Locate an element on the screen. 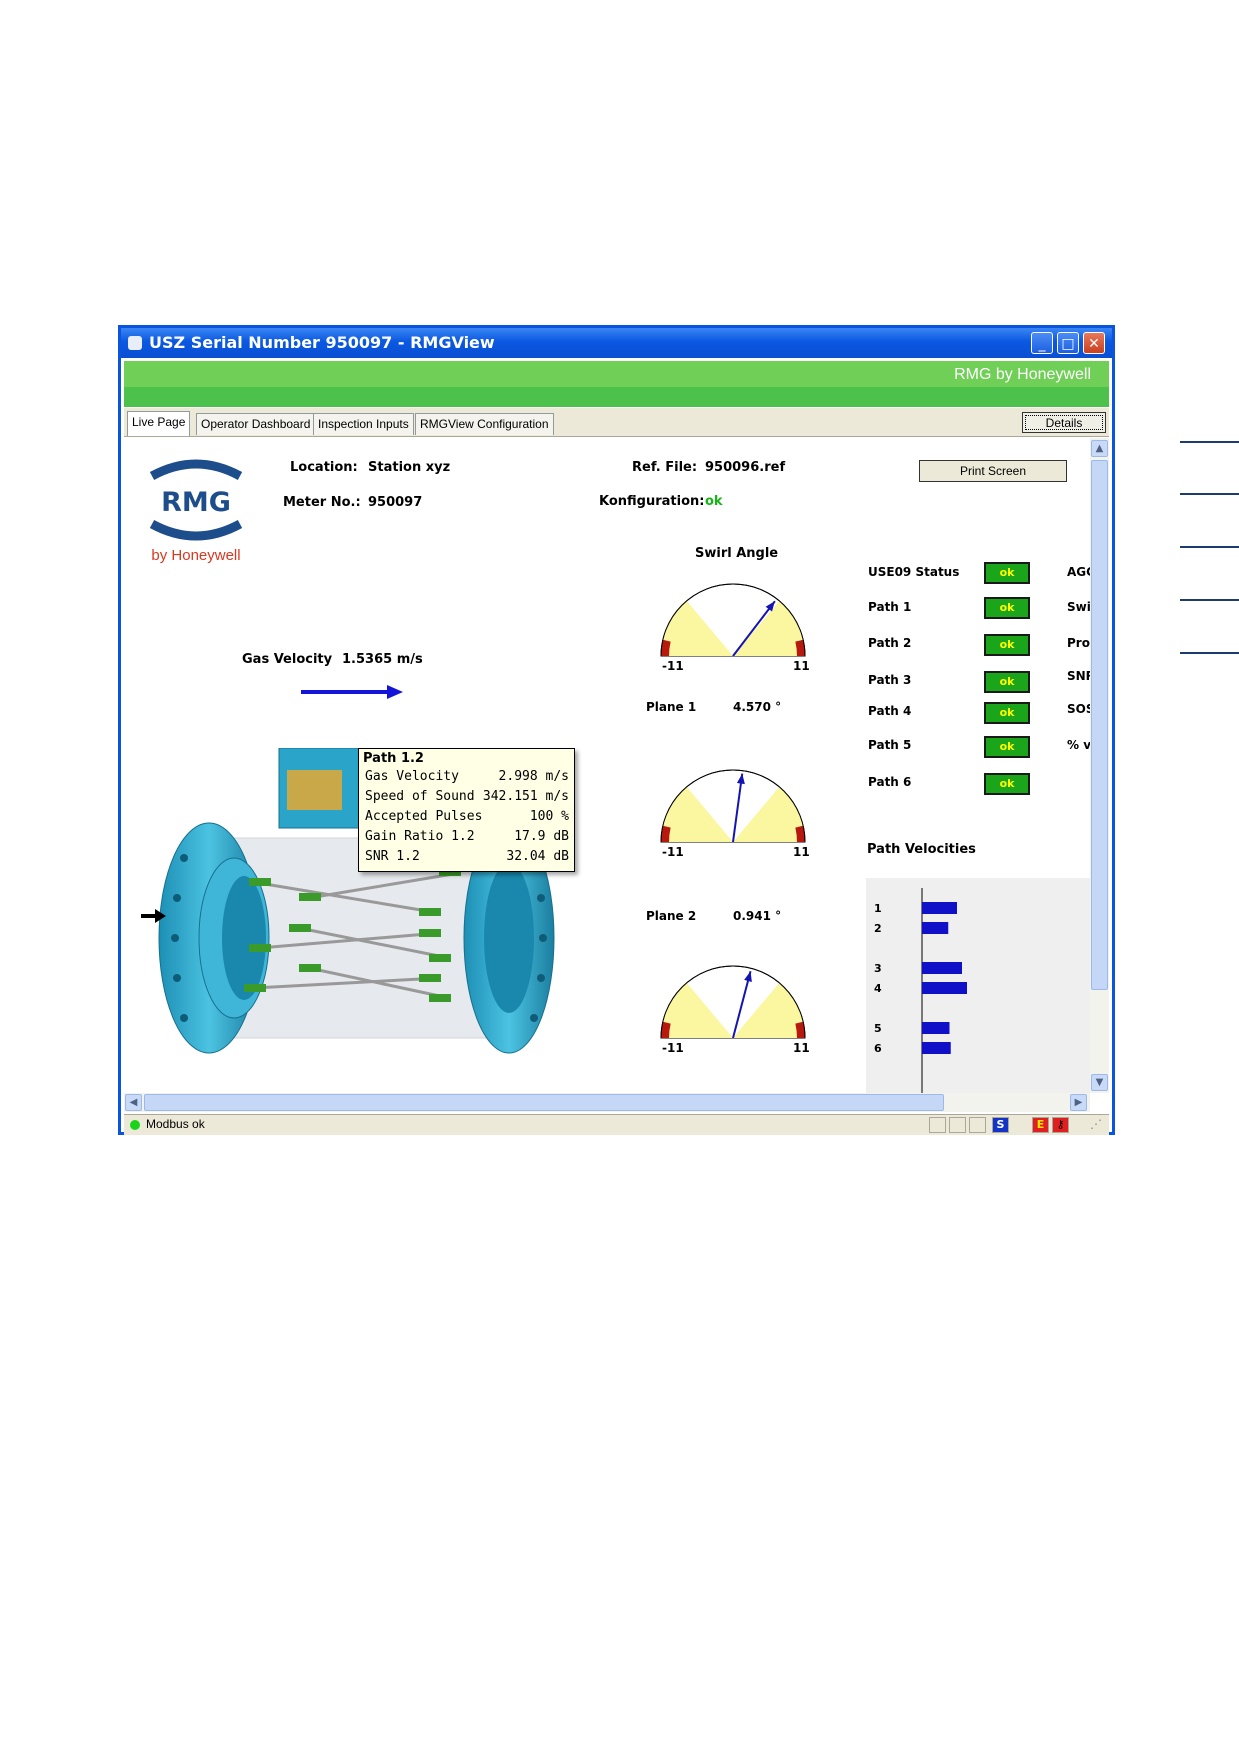  tooltip-row: Speed of Sound 342.151 m/s is located at coordinates (467, 796).